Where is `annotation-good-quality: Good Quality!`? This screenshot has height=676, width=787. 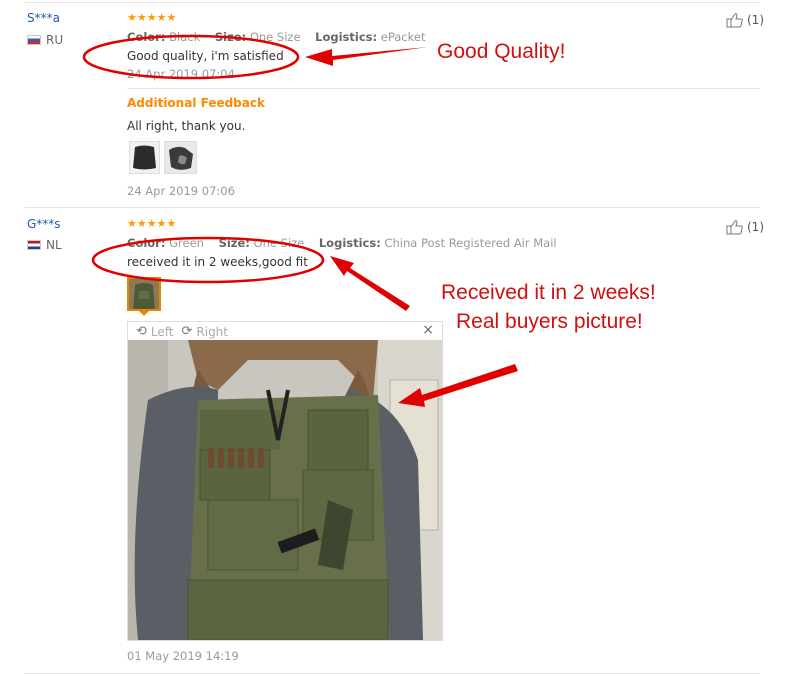
annotation-good-quality: Good Quality! is located at coordinates (501, 51).